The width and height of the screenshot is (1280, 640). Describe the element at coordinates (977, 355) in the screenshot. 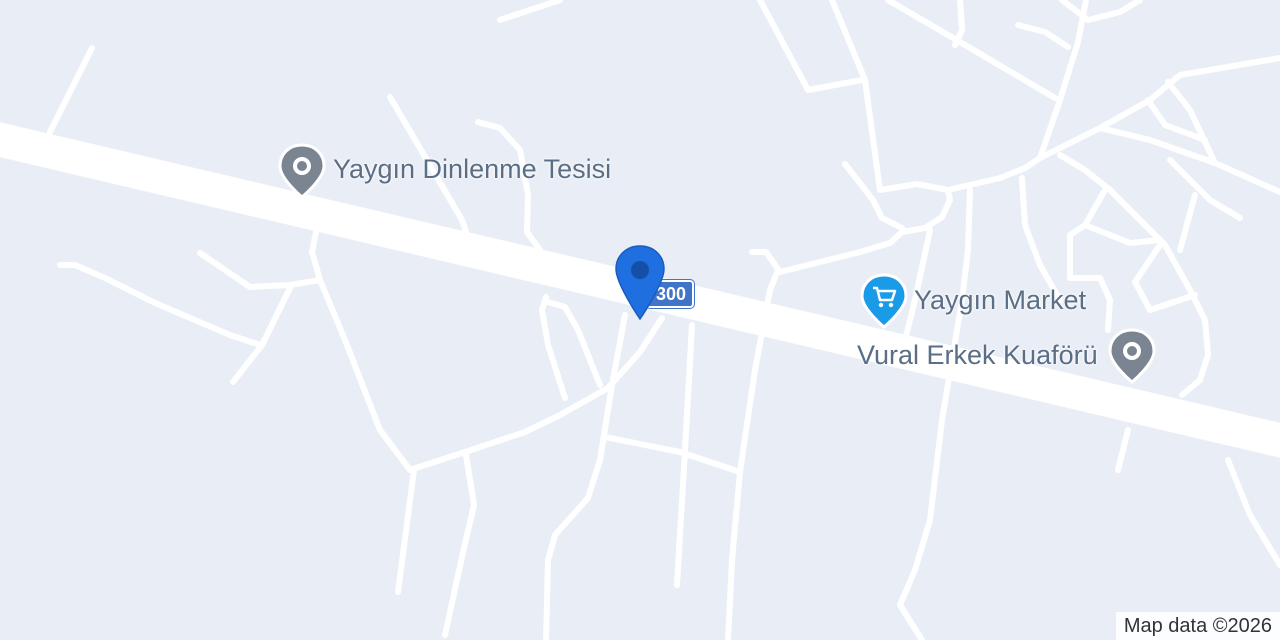

I see `poi-label-kuafor: Vural Erkek Kuaförü` at that location.